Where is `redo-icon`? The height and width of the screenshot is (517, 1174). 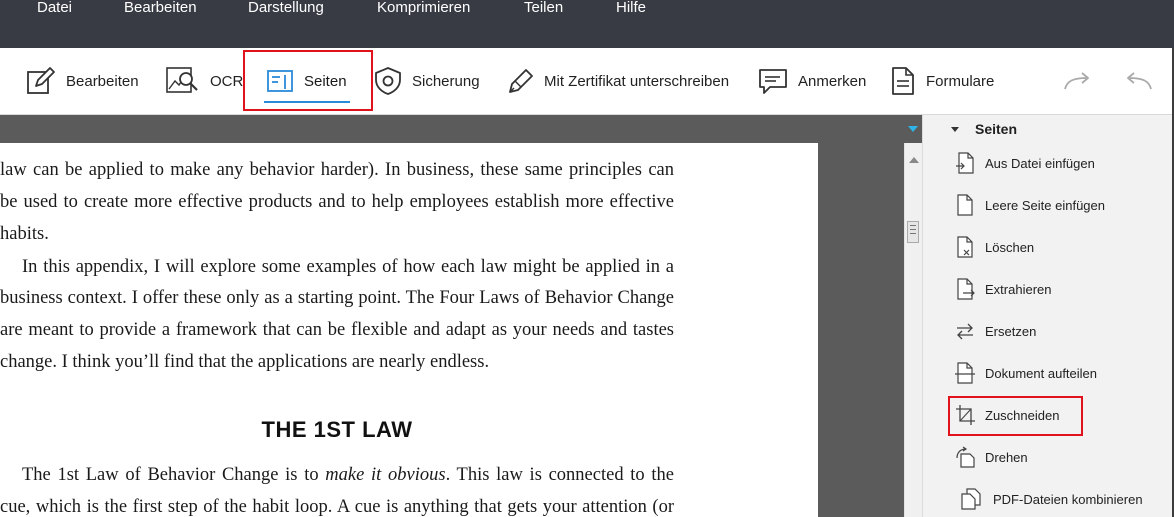
redo-icon is located at coordinates (1076, 81).